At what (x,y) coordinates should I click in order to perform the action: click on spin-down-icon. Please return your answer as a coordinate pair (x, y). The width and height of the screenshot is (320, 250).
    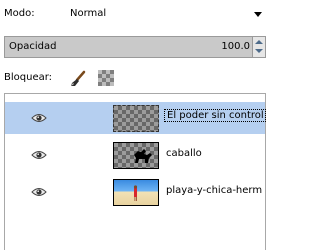
    Looking at the image, I should click on (259, 51).